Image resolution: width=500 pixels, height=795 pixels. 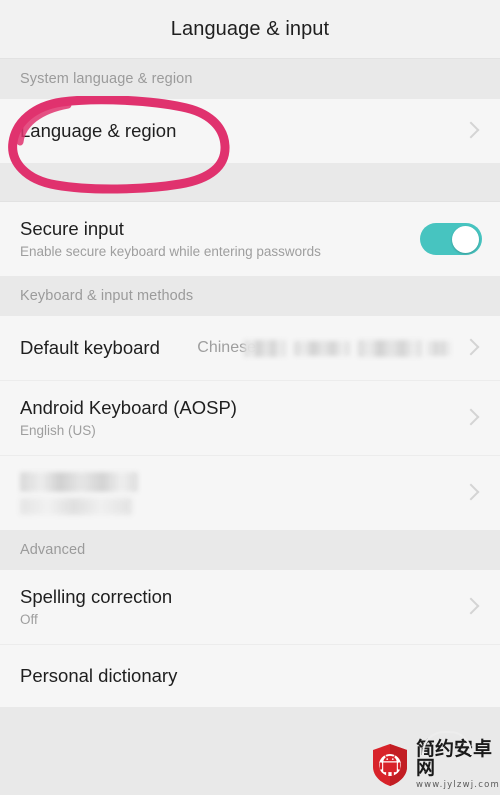 What do you see at coordinates (250, 296) in the screenshot?
I see `section-header-keyboard-input-methods: Keyboard & input methods` at bounding box center [250, 296].